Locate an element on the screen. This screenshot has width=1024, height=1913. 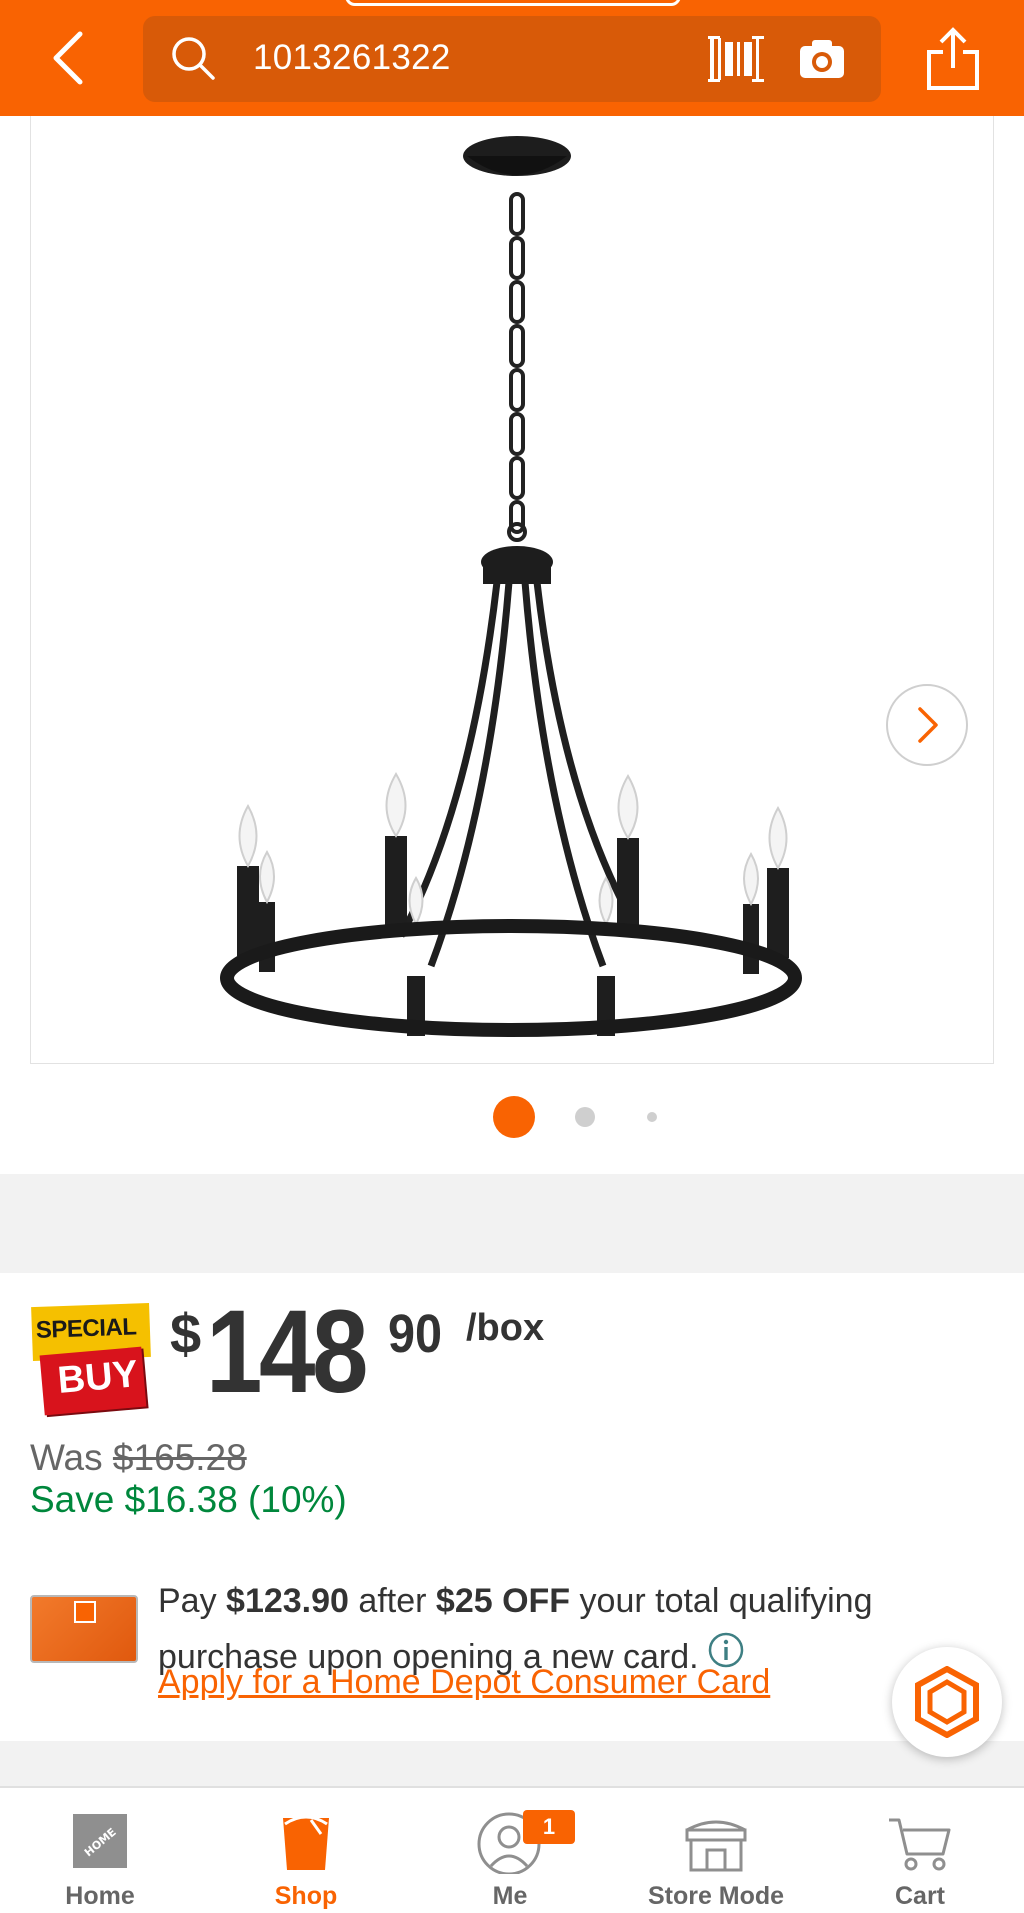
nav-label-me: Me is located at coordinates (510, 1896).